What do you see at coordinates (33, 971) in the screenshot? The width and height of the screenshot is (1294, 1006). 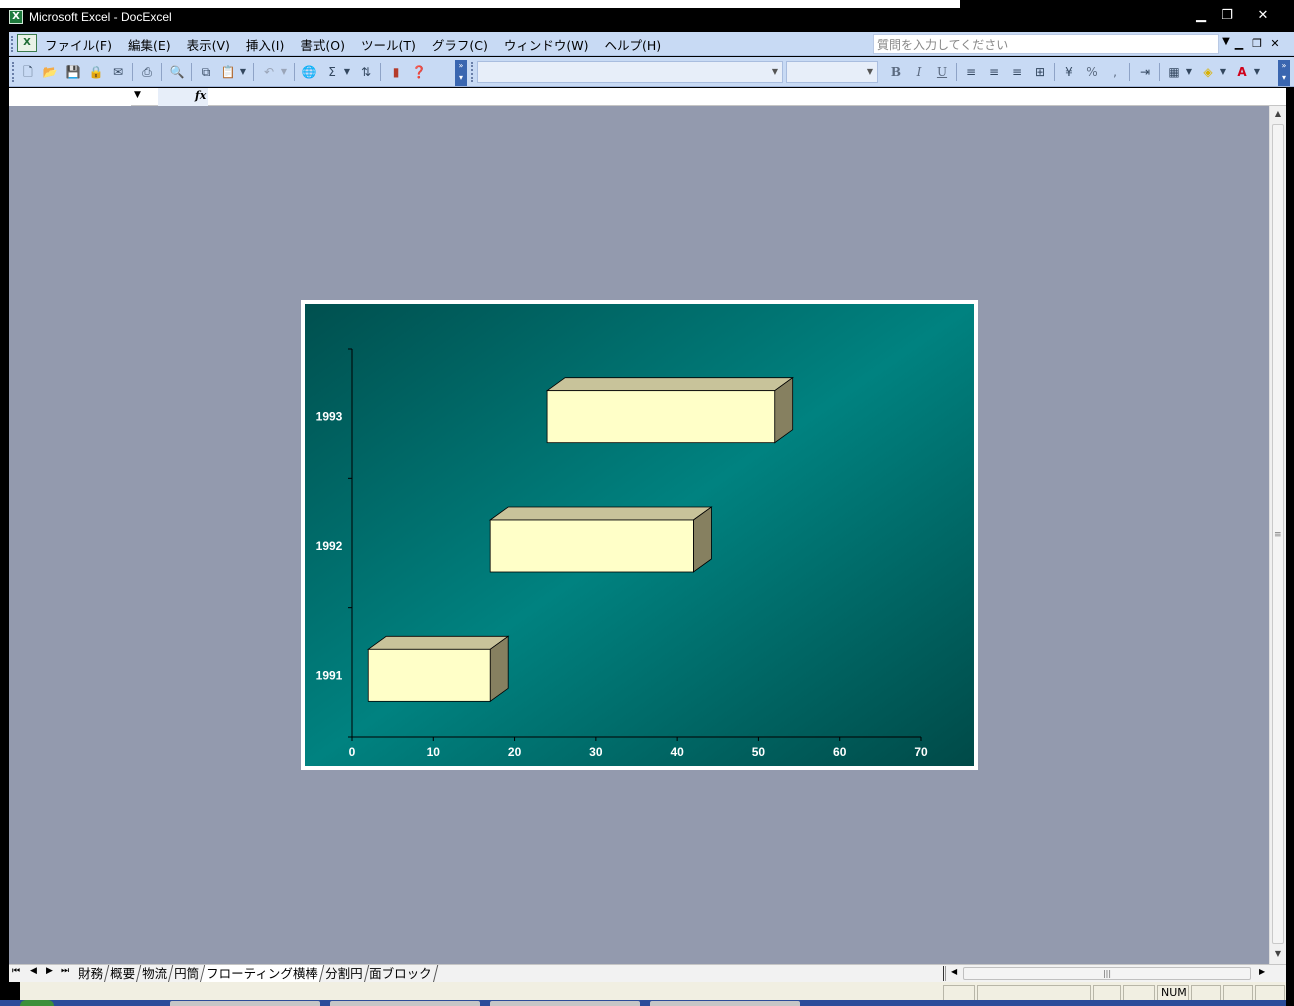 I see `prev-sheet-icon: ◀` at bounding box center [33, 971].